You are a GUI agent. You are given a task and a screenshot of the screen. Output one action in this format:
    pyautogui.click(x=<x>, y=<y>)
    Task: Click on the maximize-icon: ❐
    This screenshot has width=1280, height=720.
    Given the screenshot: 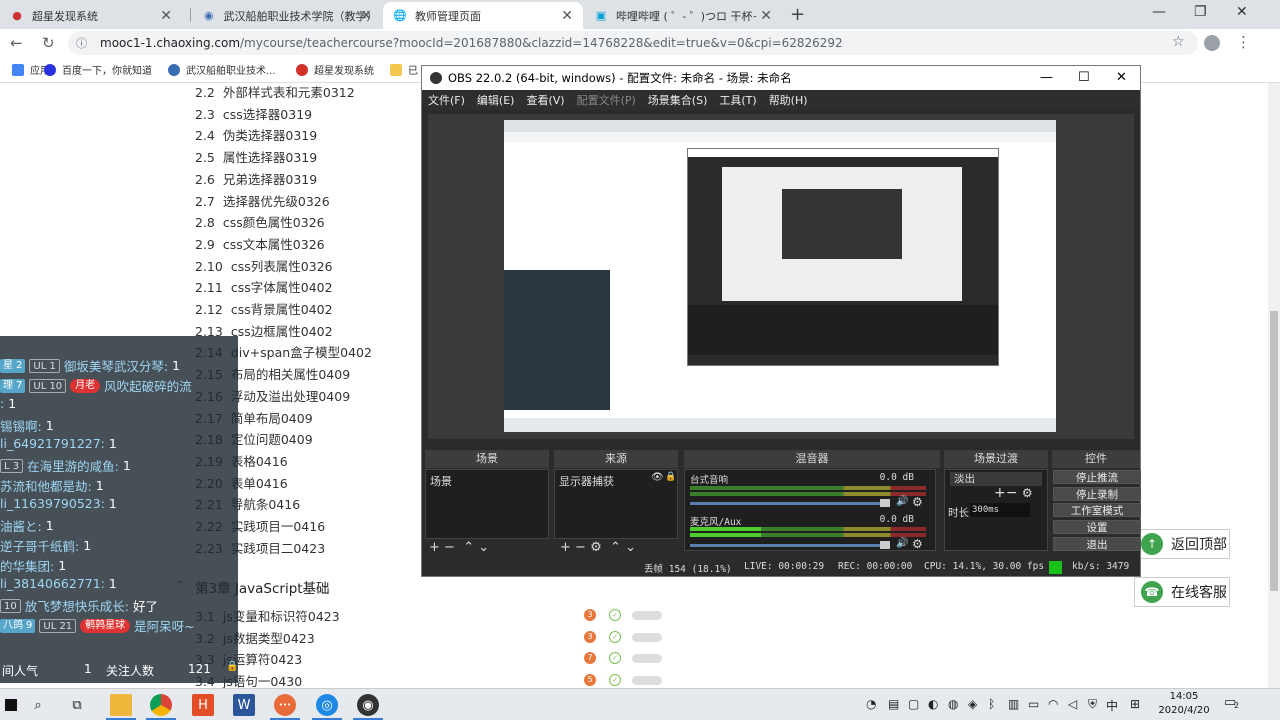 What is the action you would take?
    pyautogui.click(x=1200, y=12)
    